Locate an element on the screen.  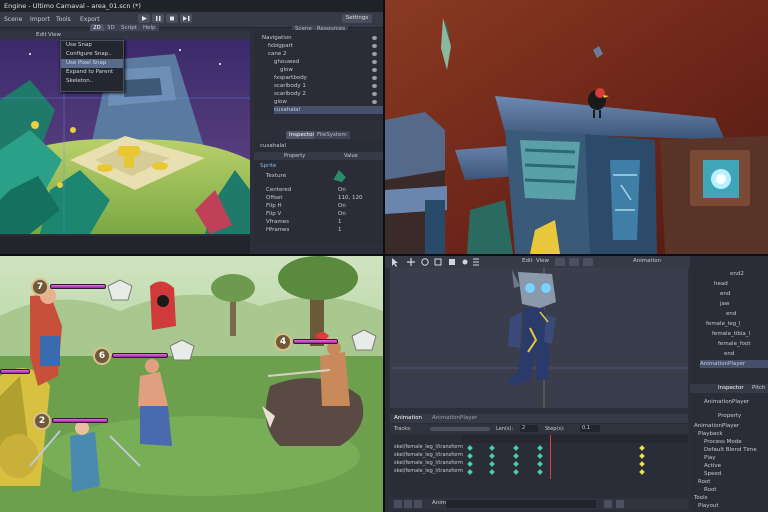
menu-item-use-pixel-snap: Use Pixel Snap is located at coordinates (92, 63).